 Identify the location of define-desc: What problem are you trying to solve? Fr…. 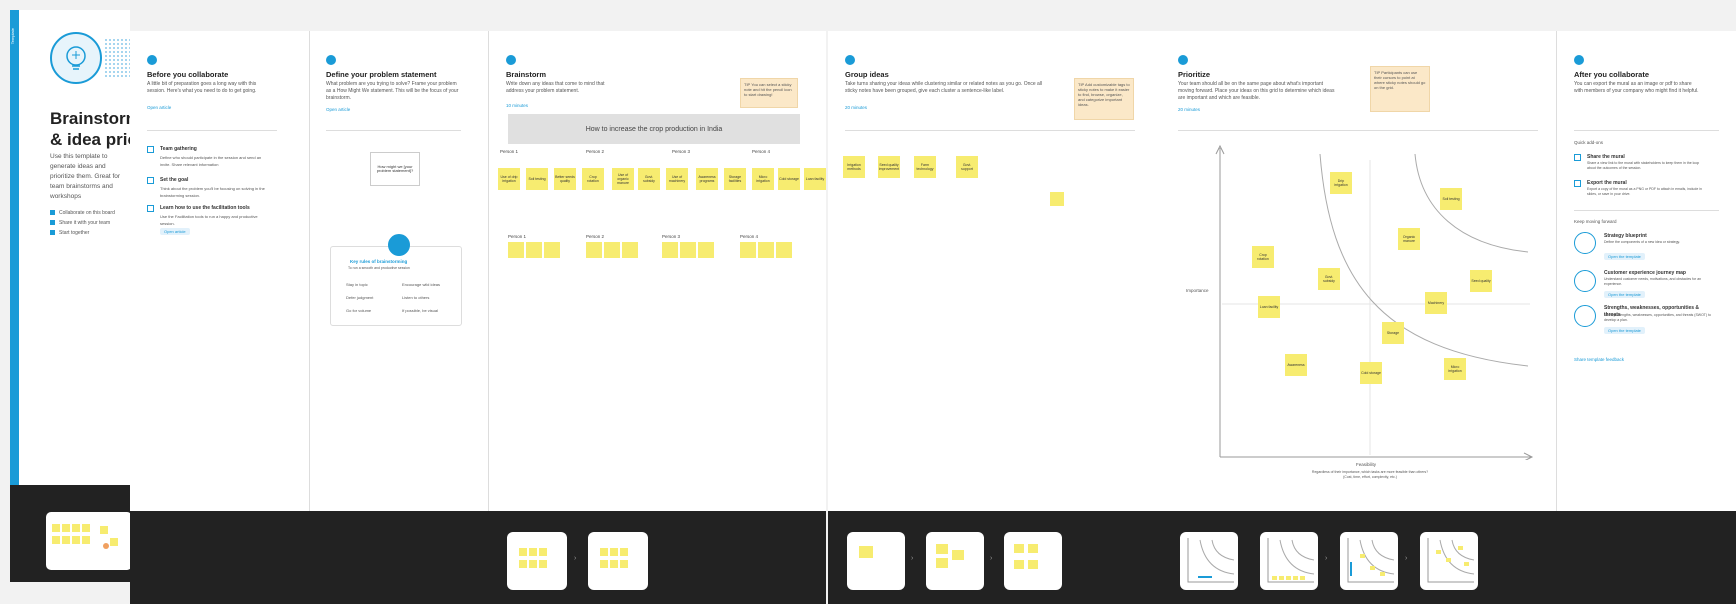
(392, 91).